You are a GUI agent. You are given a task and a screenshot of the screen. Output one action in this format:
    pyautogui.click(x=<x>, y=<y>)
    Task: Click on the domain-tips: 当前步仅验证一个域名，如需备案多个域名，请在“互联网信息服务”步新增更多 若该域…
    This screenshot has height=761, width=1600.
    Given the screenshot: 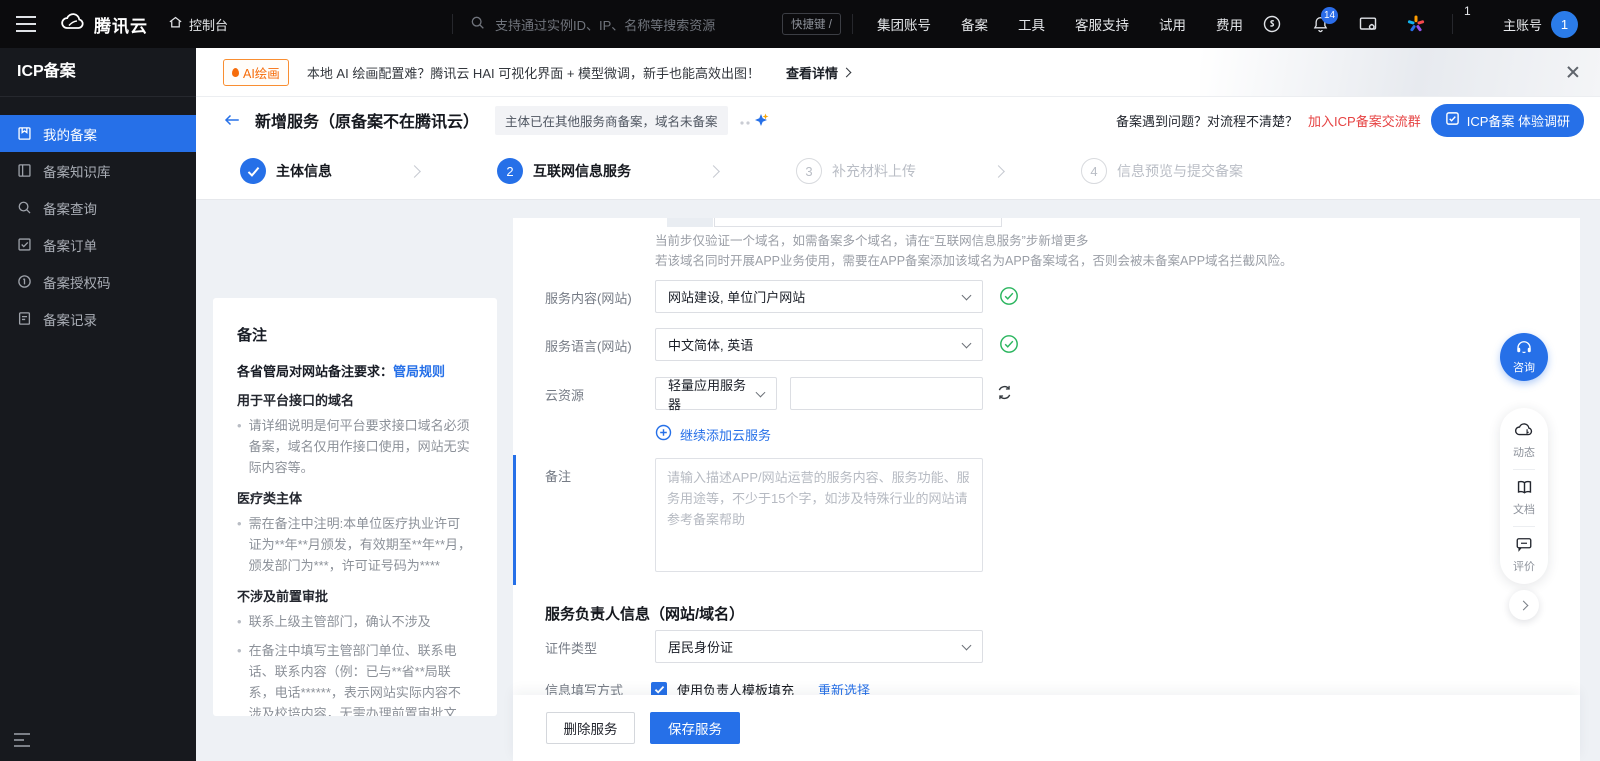 What is the action you would take?
    pyautogui.click(x=974, y=251)
    